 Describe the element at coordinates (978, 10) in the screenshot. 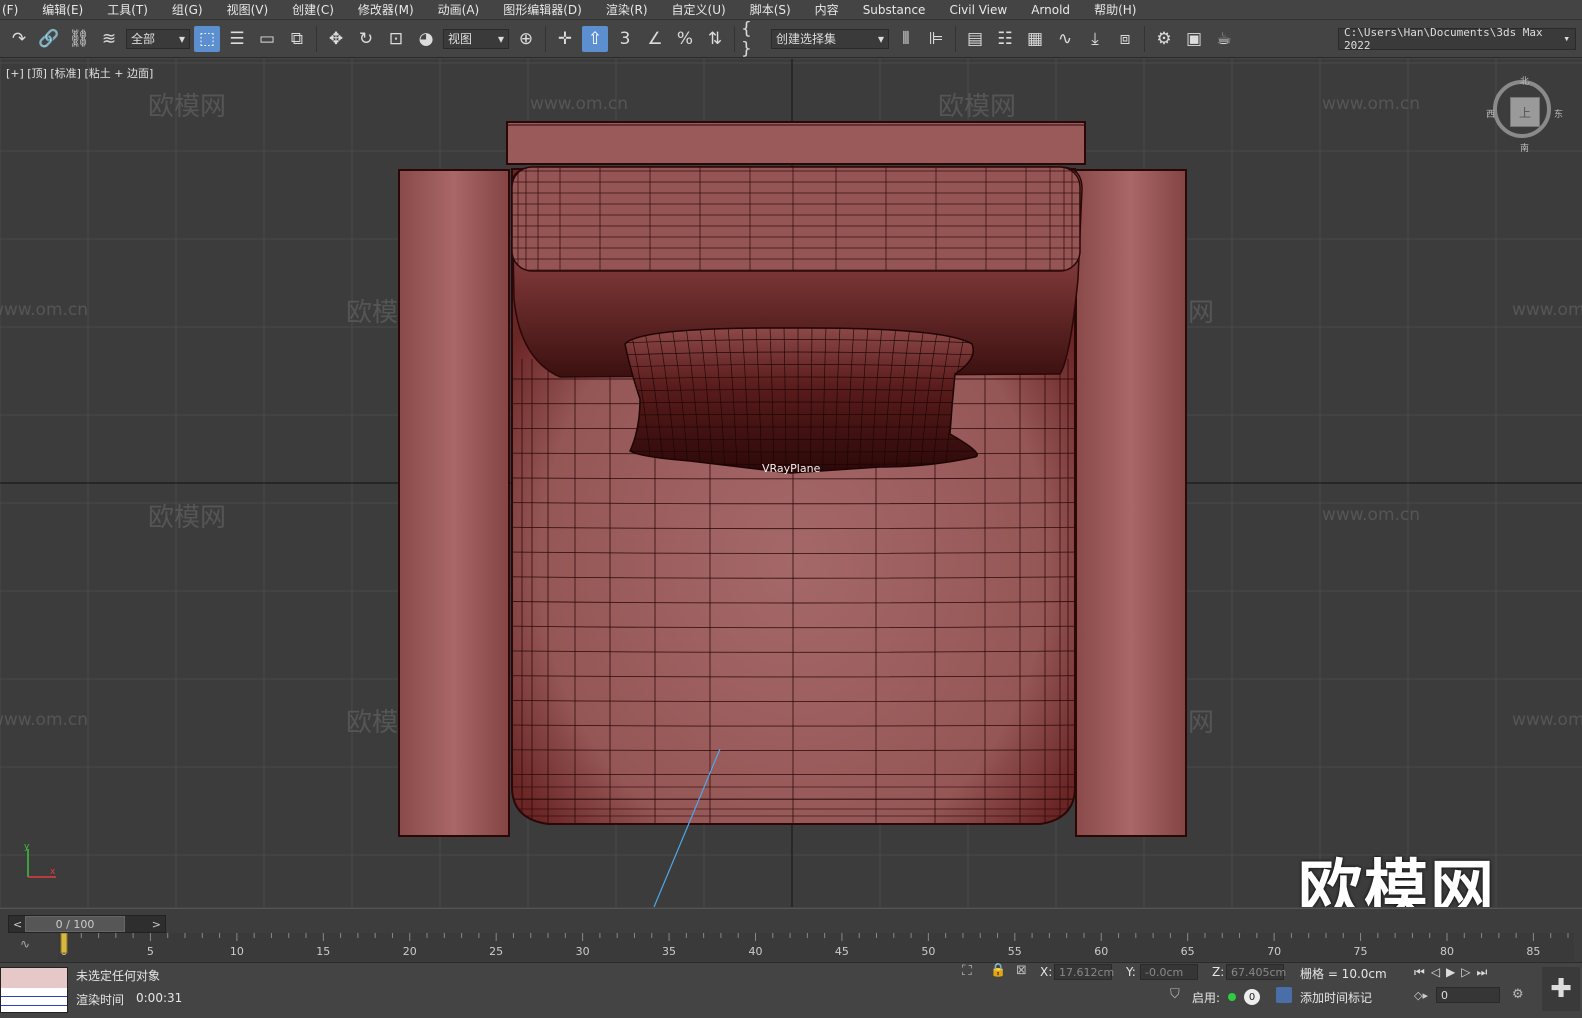

I see `menu-item-14: Civil View` at that location.